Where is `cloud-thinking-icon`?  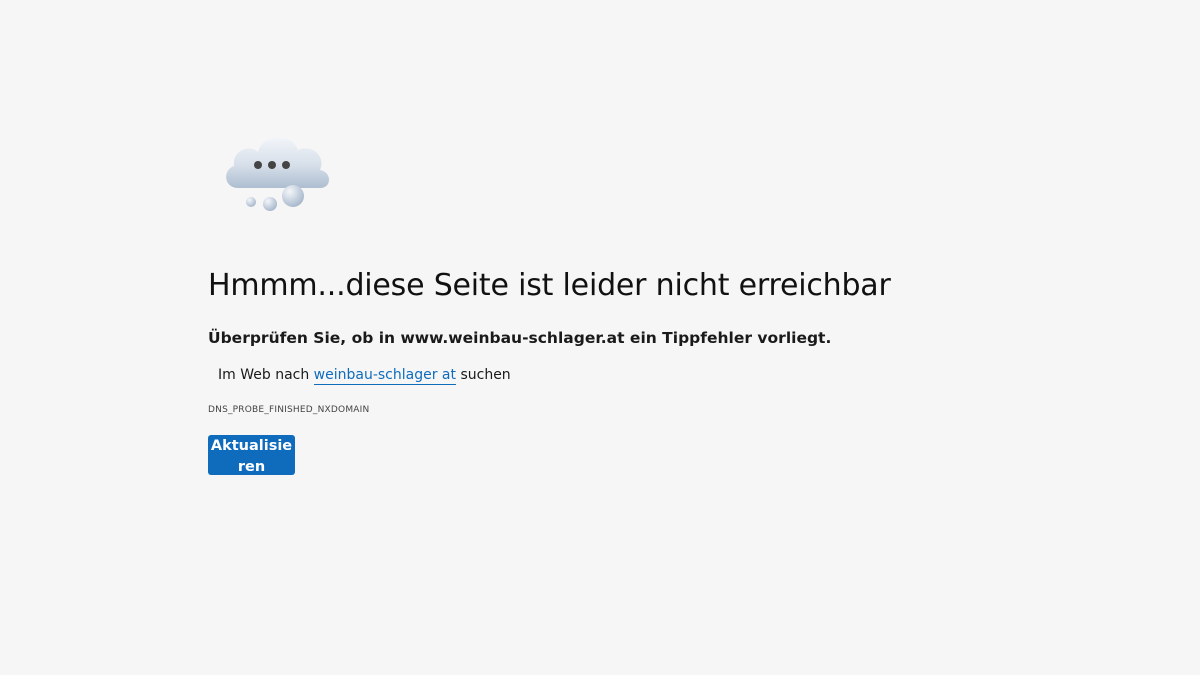
cloud-thinking-icon is located at coordinates (279, 172).